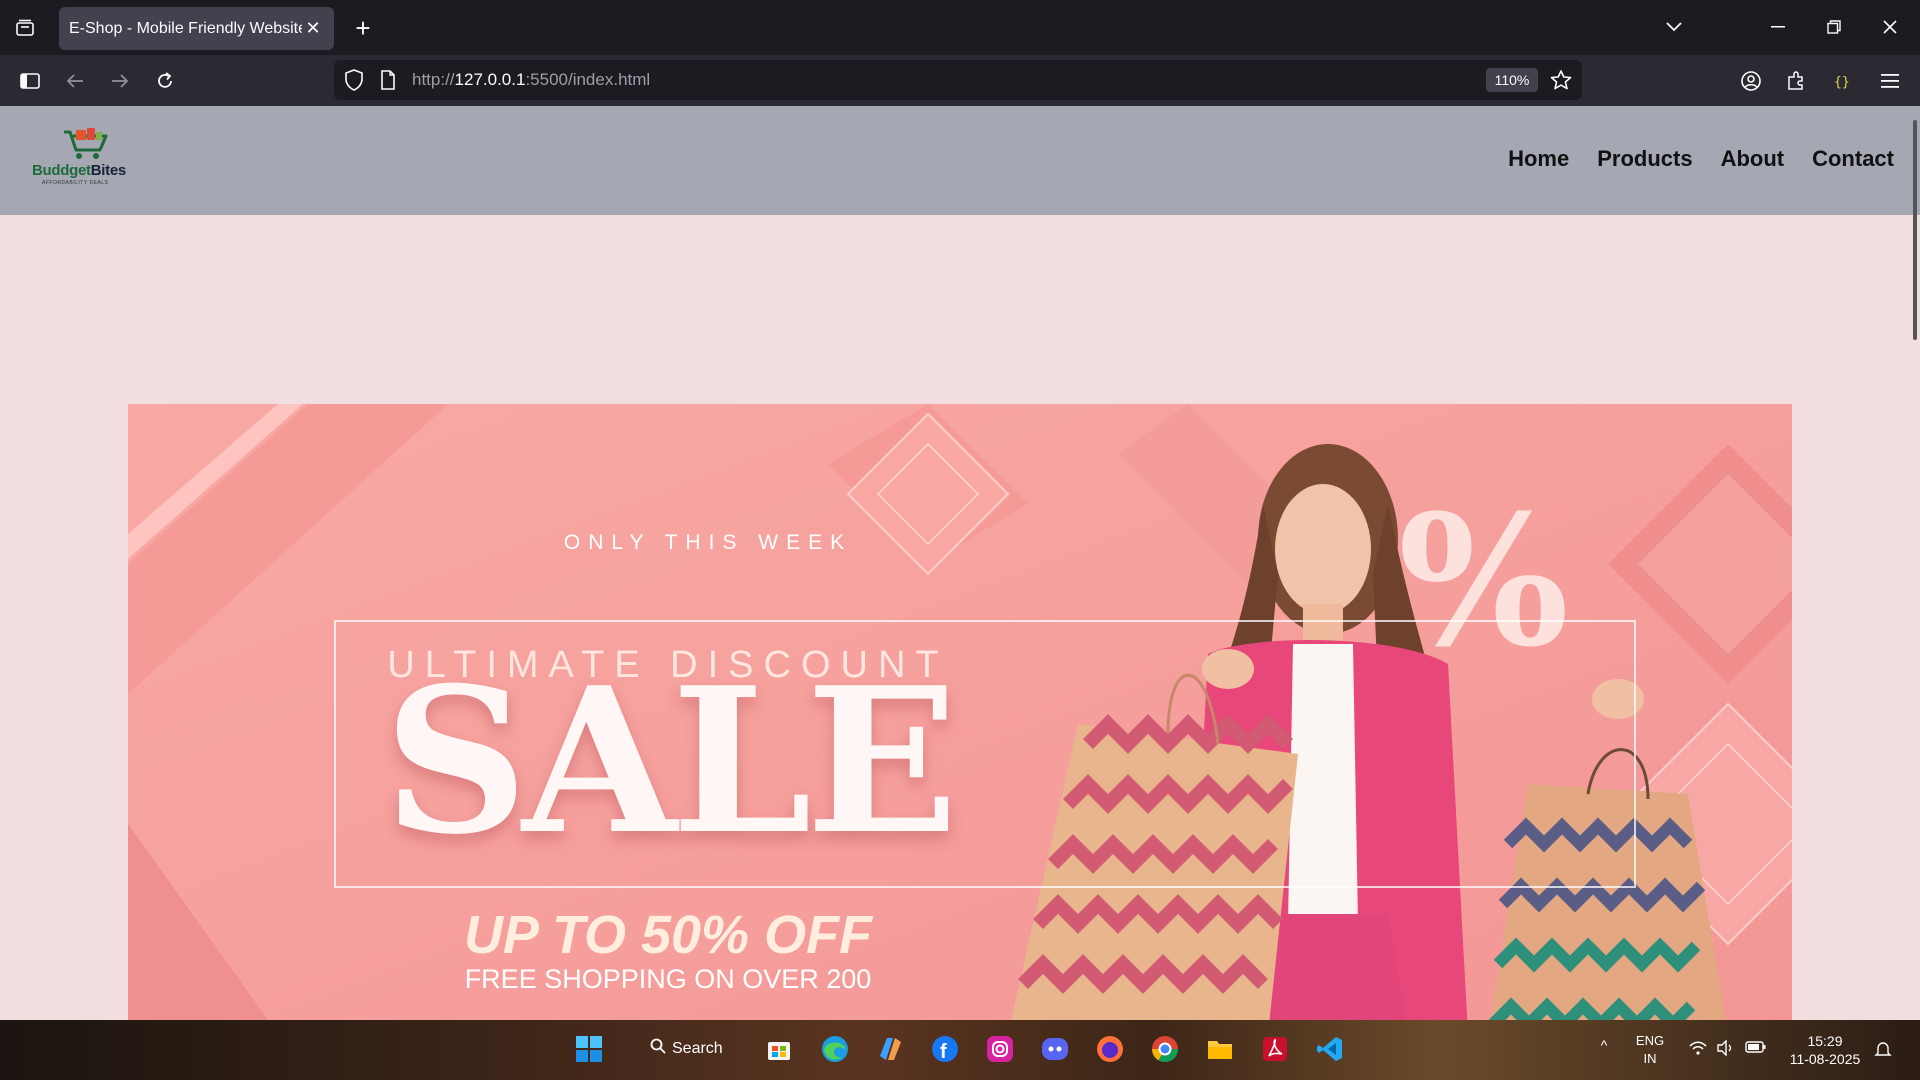  Describe the element at coordinates (1650, 1050) in the screenshot. I see `language-indicator: ENG IN` at that location.